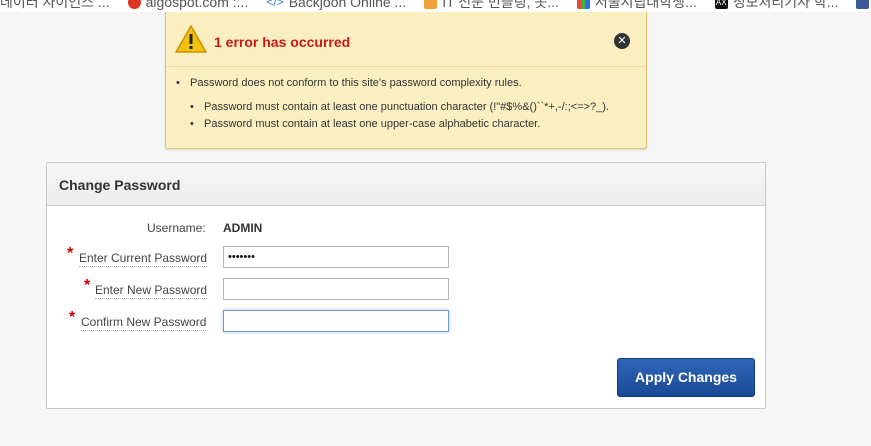  What do you see at coordinates (406, 39) in the screenshot?
I see `error-header: 1 error has occurred ✕` at bounding box center [406, 39].